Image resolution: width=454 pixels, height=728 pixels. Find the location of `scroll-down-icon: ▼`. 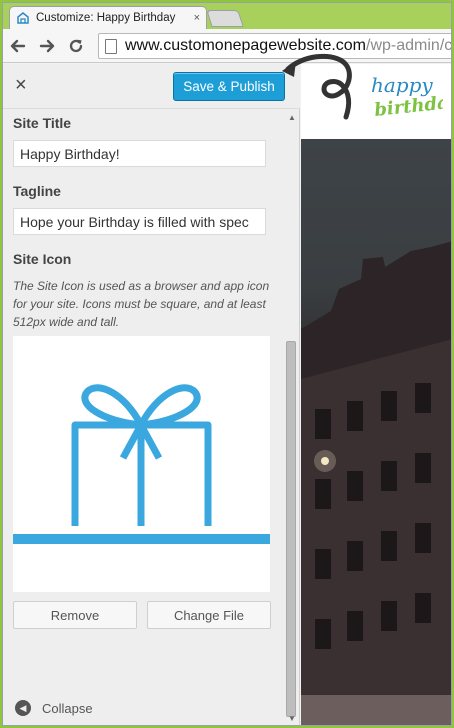

scroll-down-icon: ▼ is located at coordinates (292, 718).